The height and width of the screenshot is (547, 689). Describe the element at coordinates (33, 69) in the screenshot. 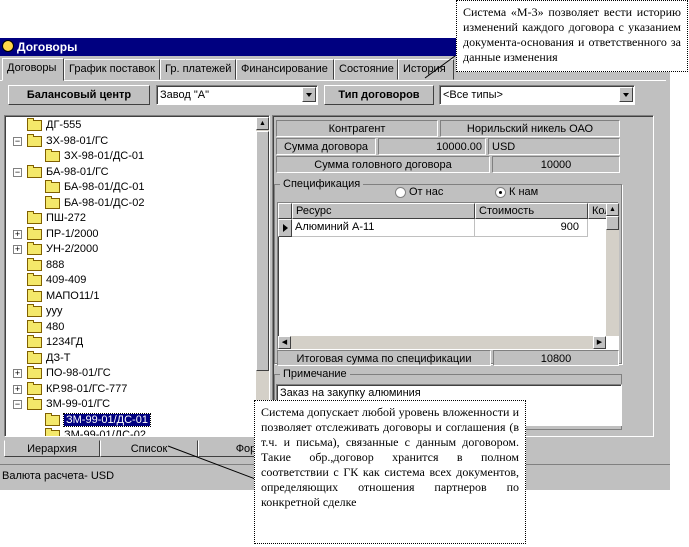

I see `tab-contracts: Договоры` at that location.